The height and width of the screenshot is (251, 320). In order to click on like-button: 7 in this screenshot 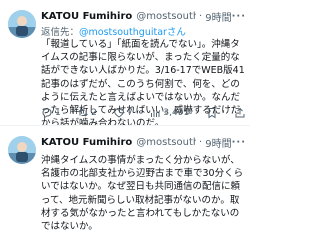, I will do `click(123, 113)`.